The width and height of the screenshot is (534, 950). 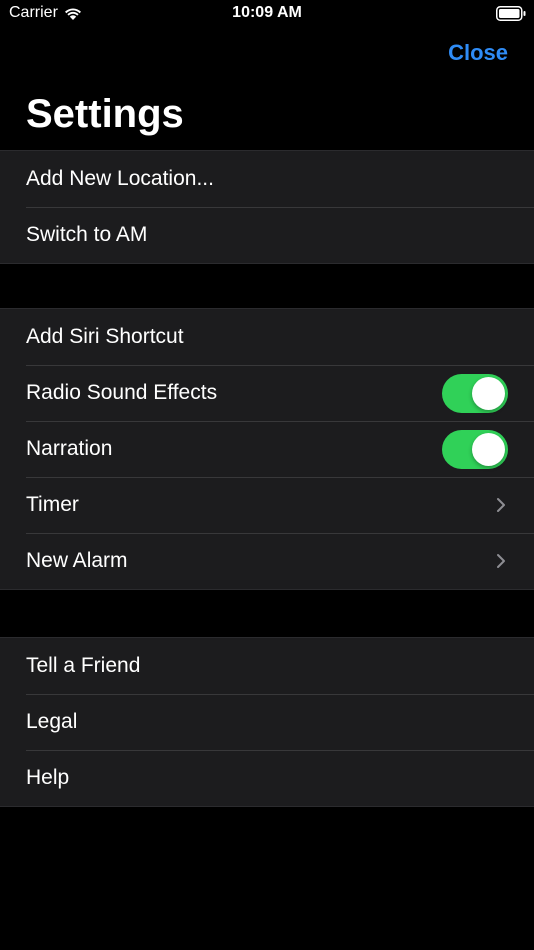 I want to click on row-label: Timer, so click(x=52, y=504).